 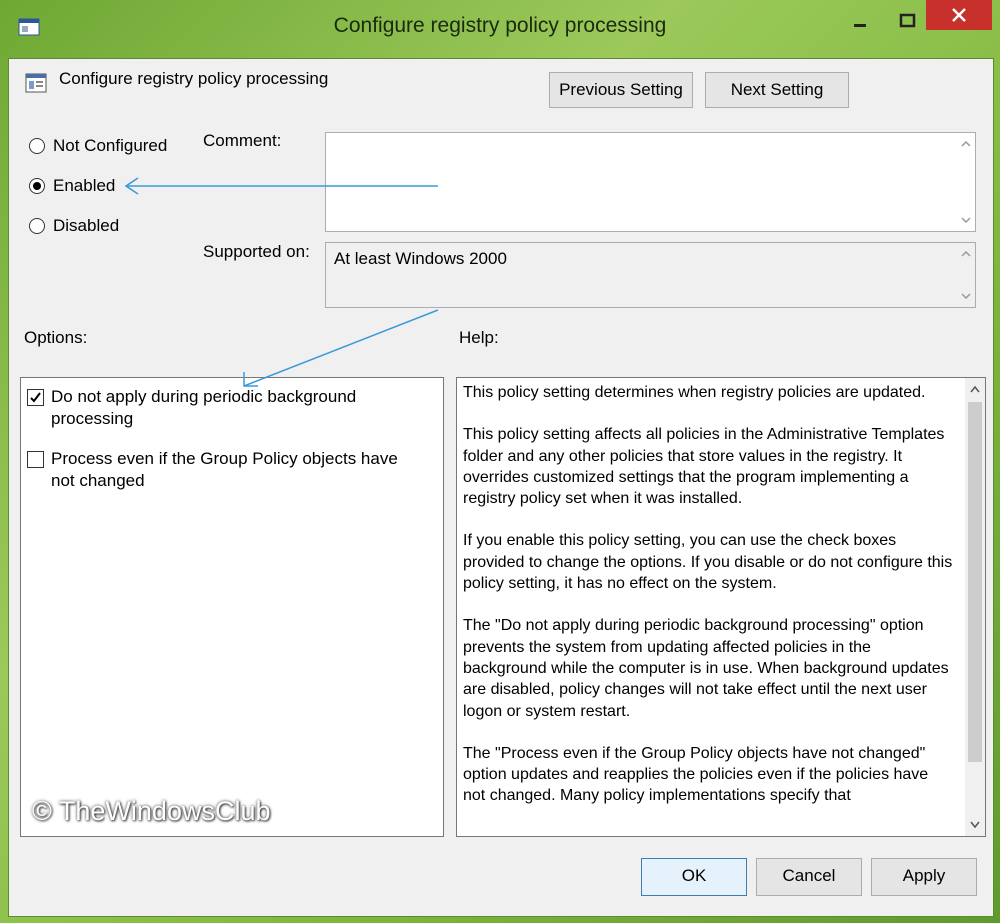 What do you see at coordinates (110, 145) in the screenshot?
I see `radio-label: Not Configured` at bounding box center [110, 145].